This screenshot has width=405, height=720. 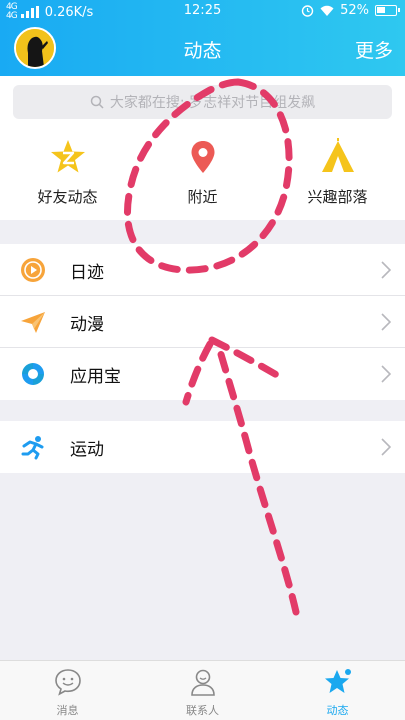 What do you see at coordinates (33, 270) in the screenshot?
I see `video-circle-icon` at bounding box center [33, 270].